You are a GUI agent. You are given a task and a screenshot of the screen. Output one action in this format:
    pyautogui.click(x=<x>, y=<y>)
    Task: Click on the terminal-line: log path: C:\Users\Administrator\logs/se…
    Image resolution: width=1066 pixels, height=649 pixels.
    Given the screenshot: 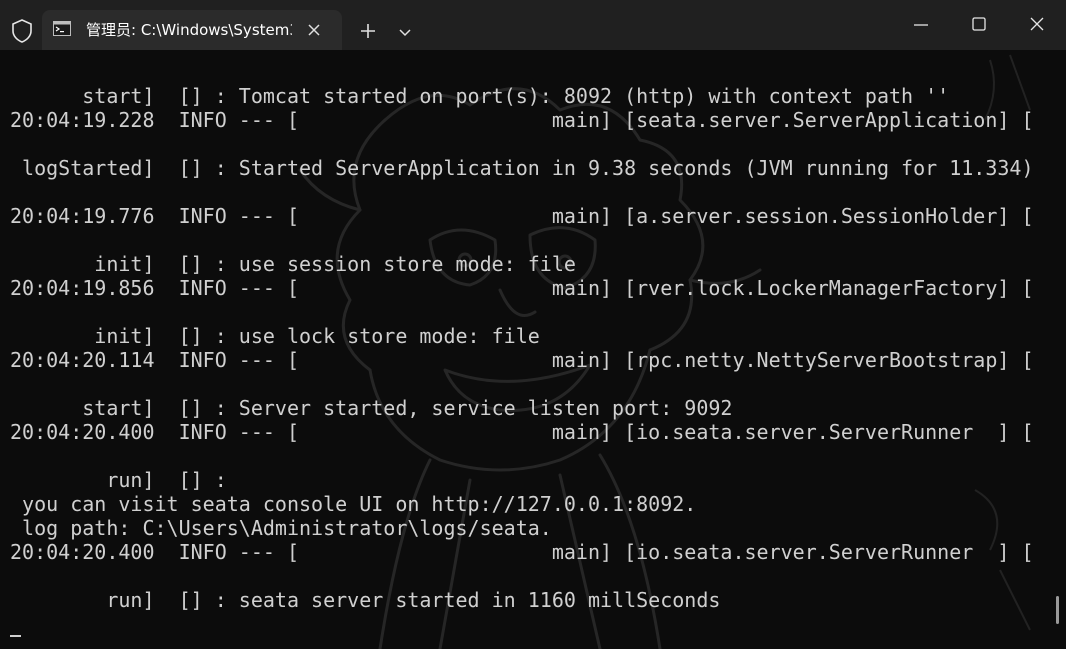 What is the action you would take?
    pyautogui.click(x=281, y=528)
    